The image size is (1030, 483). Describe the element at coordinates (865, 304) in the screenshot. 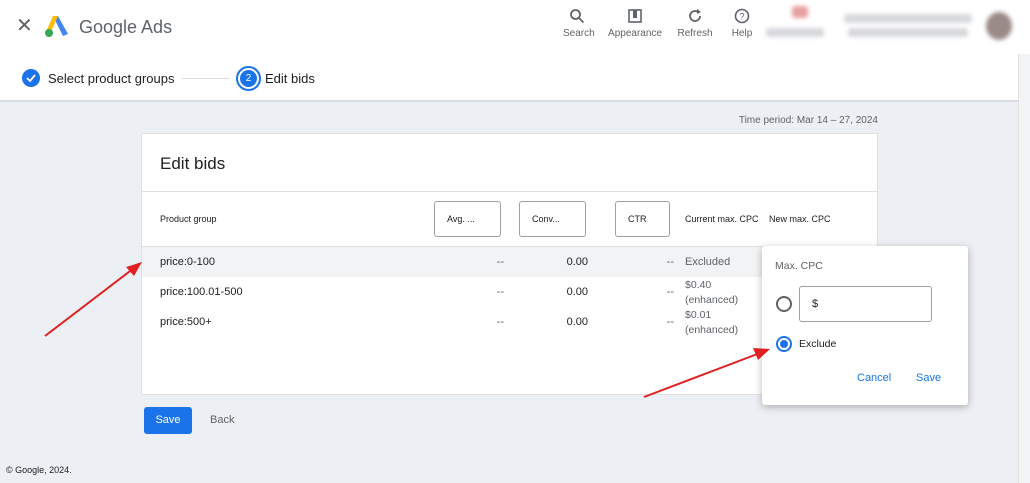

I see `max-cpc-input: $` at that location.